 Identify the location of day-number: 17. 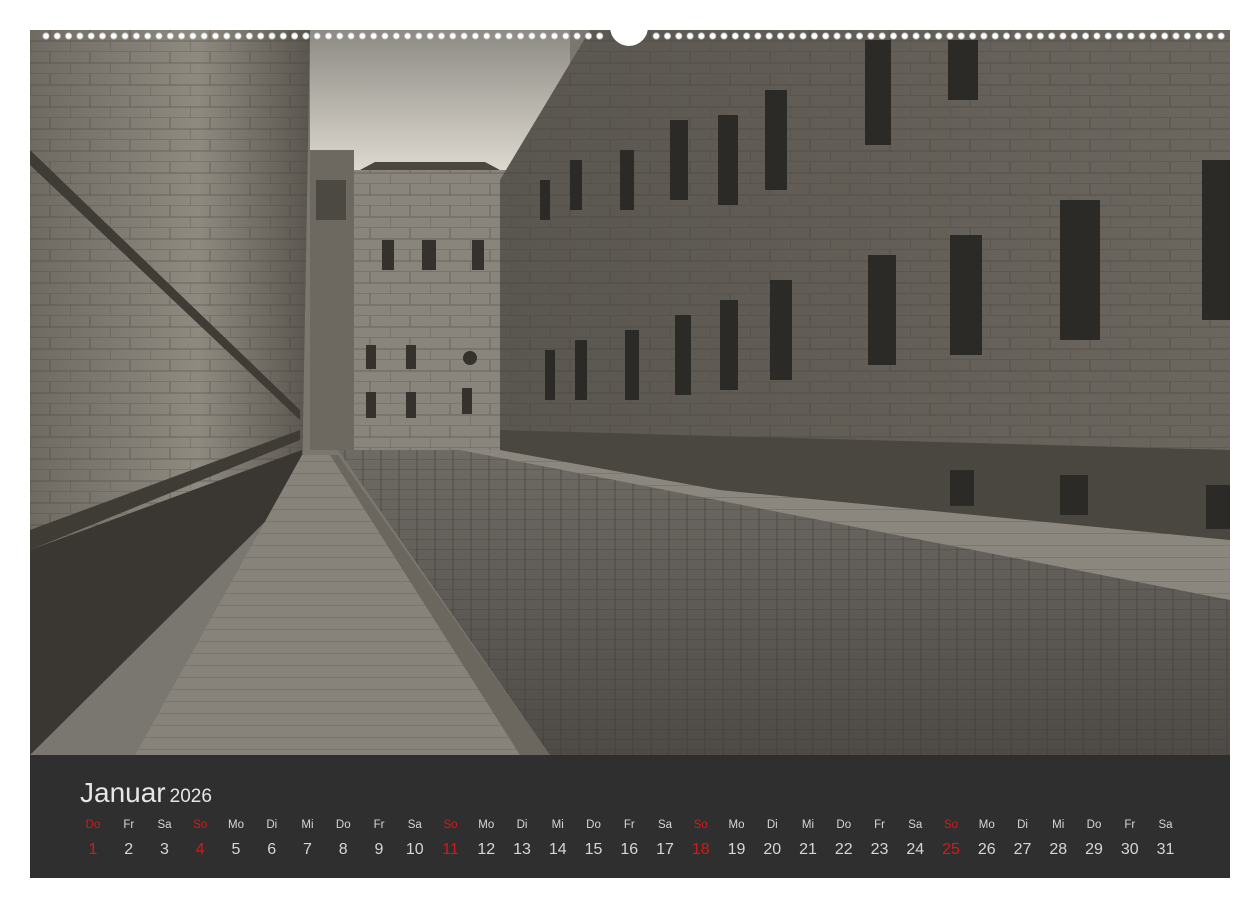
(665, 849).